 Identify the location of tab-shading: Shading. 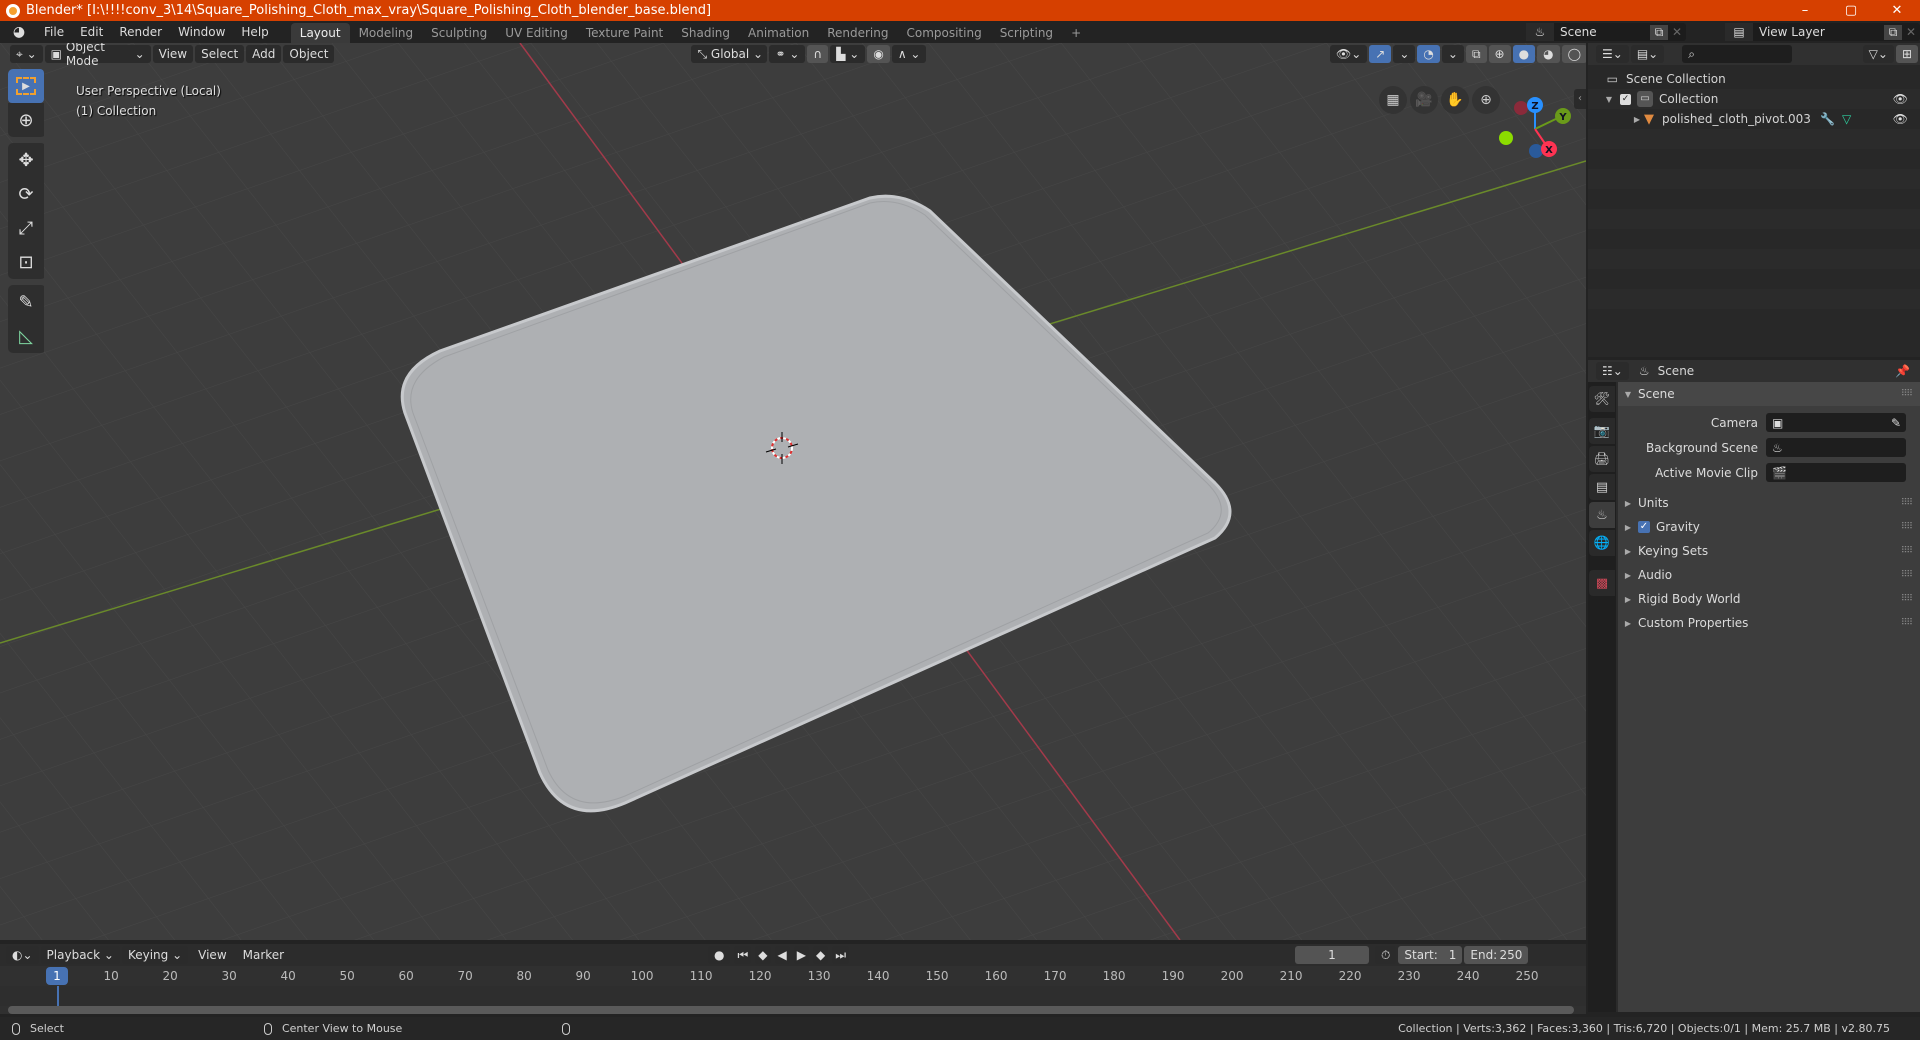
(705, 33).